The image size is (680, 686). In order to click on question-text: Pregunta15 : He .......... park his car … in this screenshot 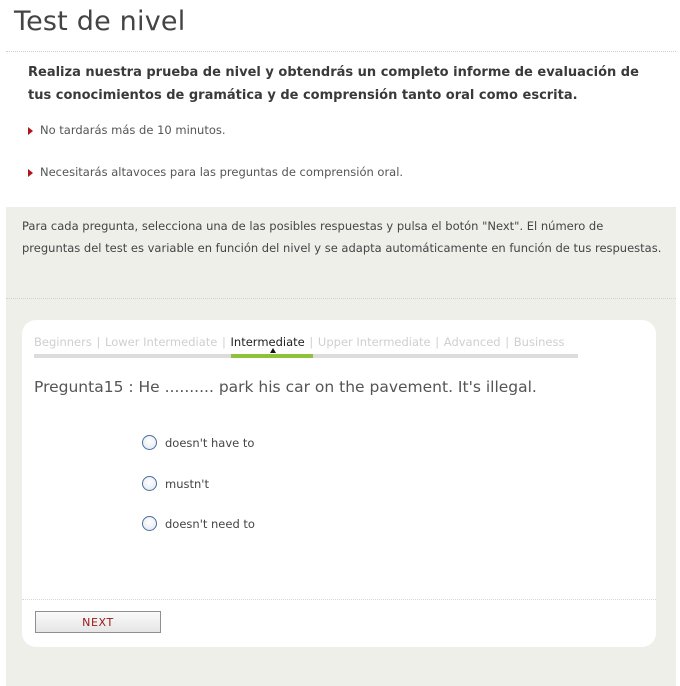, I will do `click(285, 387)`.